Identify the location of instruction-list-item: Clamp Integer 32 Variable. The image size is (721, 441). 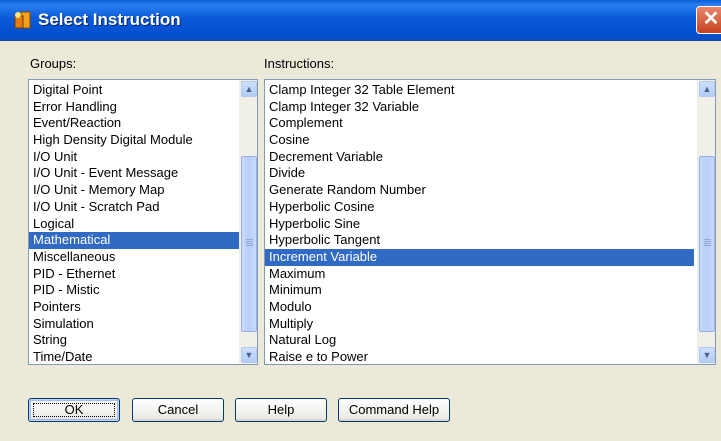
(479, 107).